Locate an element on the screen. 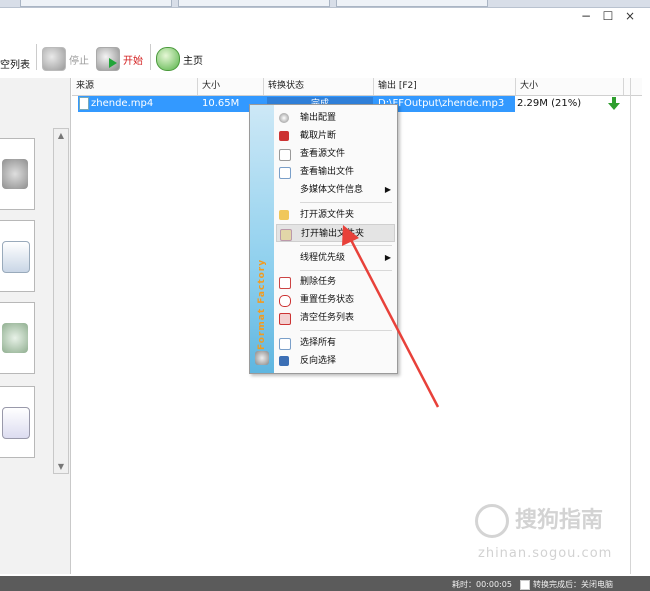 This screenshot has height=591, width=650. watermark-text: 搜狗指南 is located at coordinates (559, 520).